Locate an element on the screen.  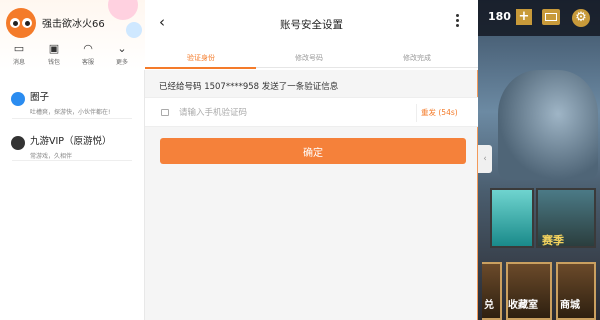
verification-code-row: 重发 (54s) is located at coordinates (311, 112).